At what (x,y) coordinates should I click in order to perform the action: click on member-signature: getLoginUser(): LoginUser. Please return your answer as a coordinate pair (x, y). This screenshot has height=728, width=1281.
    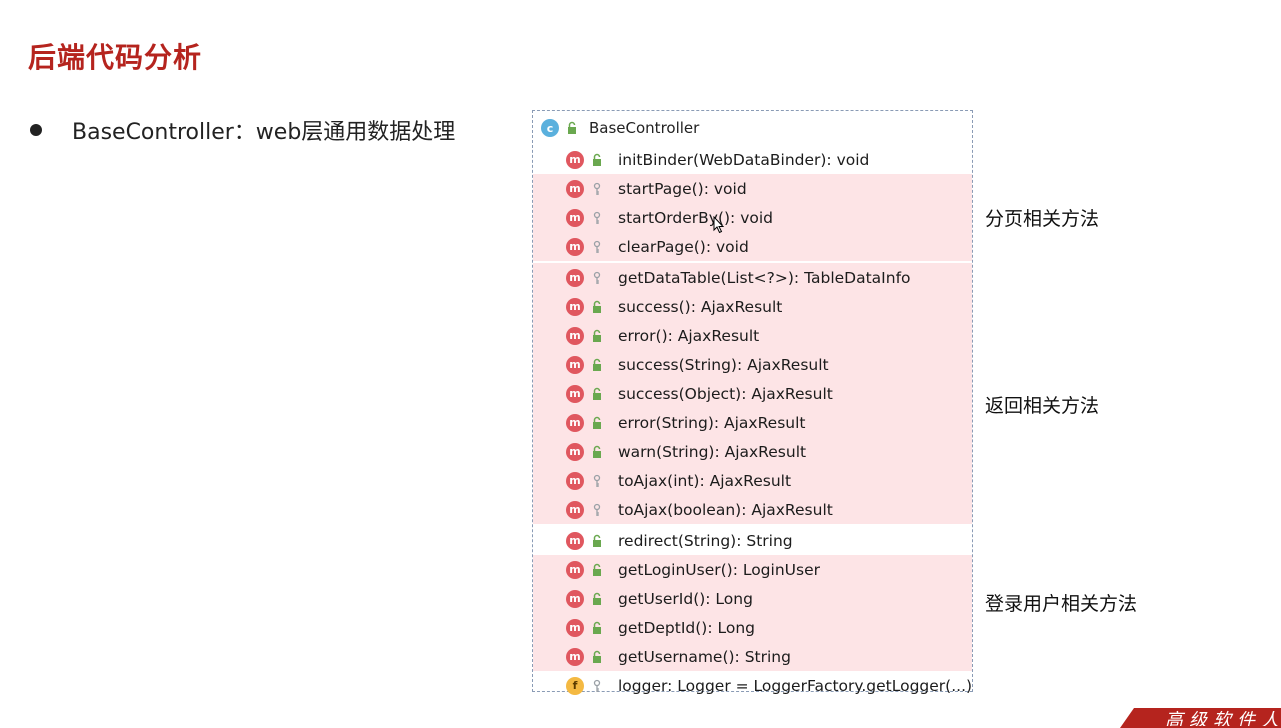
    Looking at the image, I should click on (719, 569).